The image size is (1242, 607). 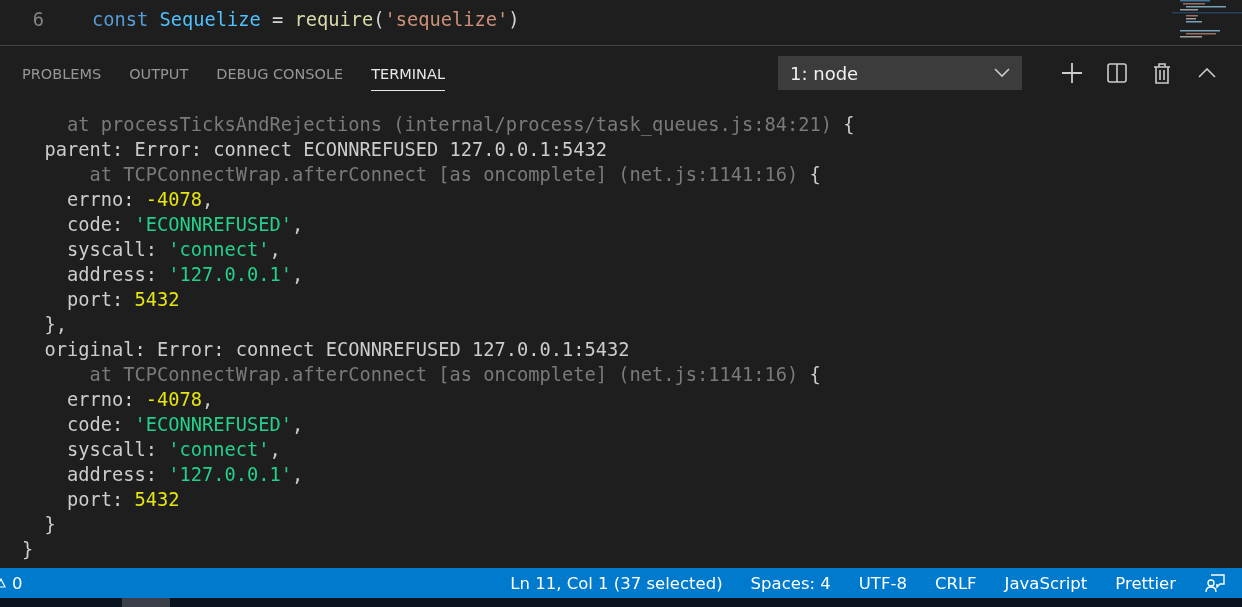 What do you see at coordinates (1046, 583) in the screenshot?
I see `status-item: JavaScript` at bounding box center [1046, 583].